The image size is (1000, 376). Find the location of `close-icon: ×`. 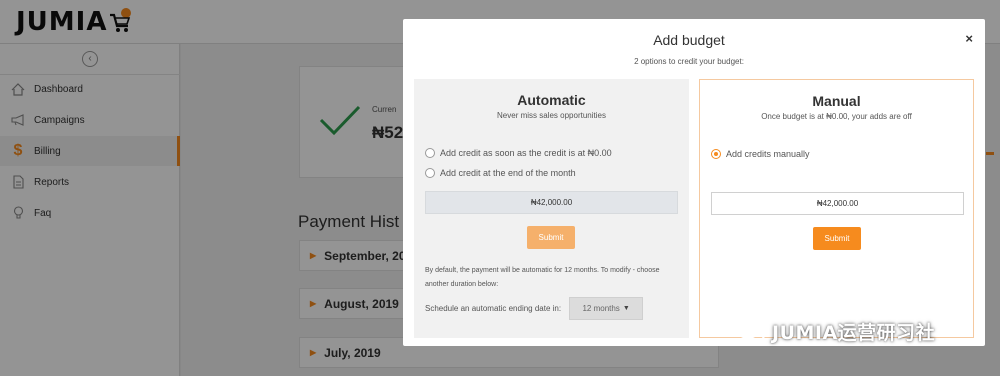

close-icon: × is located at coordinates (969, 38).